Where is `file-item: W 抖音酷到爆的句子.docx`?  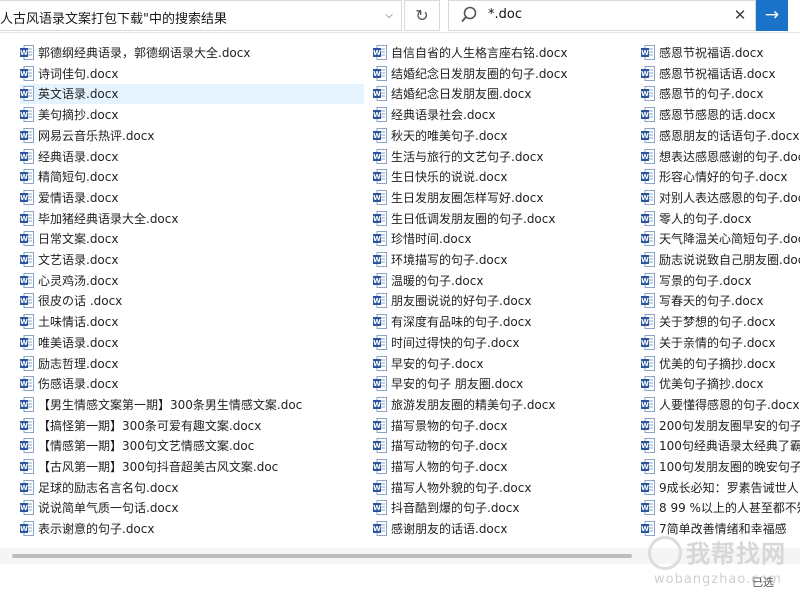
file-item: W 抖音酷到爆的句子.docx is located at coordinates (501, 508).